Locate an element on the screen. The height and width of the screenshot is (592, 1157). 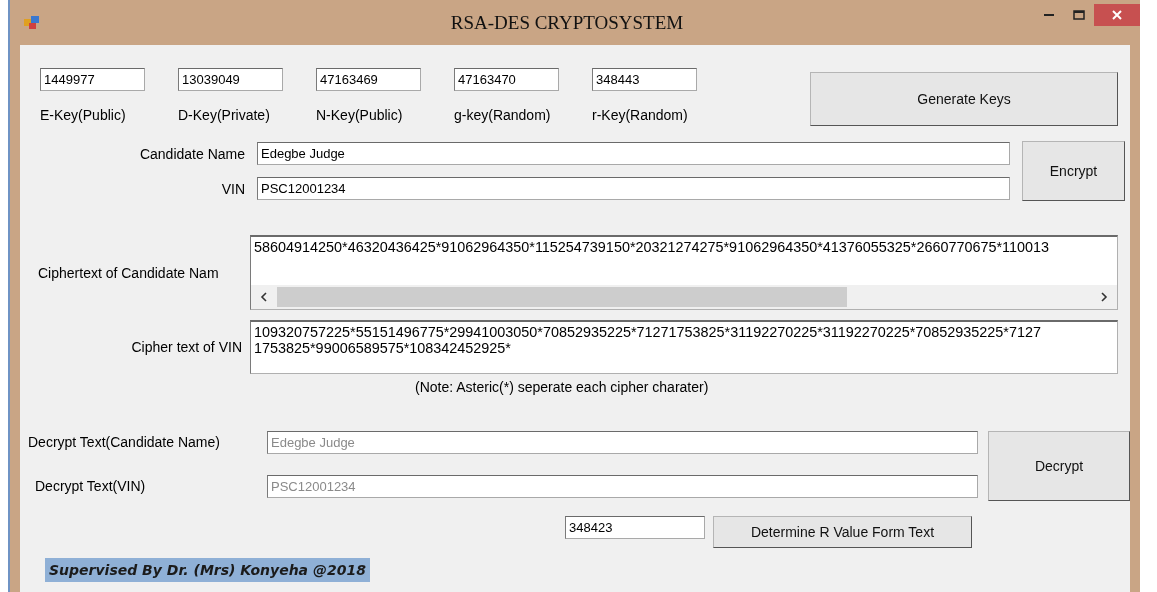
field-label: Cipher text of VIN is located at coordinates (186, 347).